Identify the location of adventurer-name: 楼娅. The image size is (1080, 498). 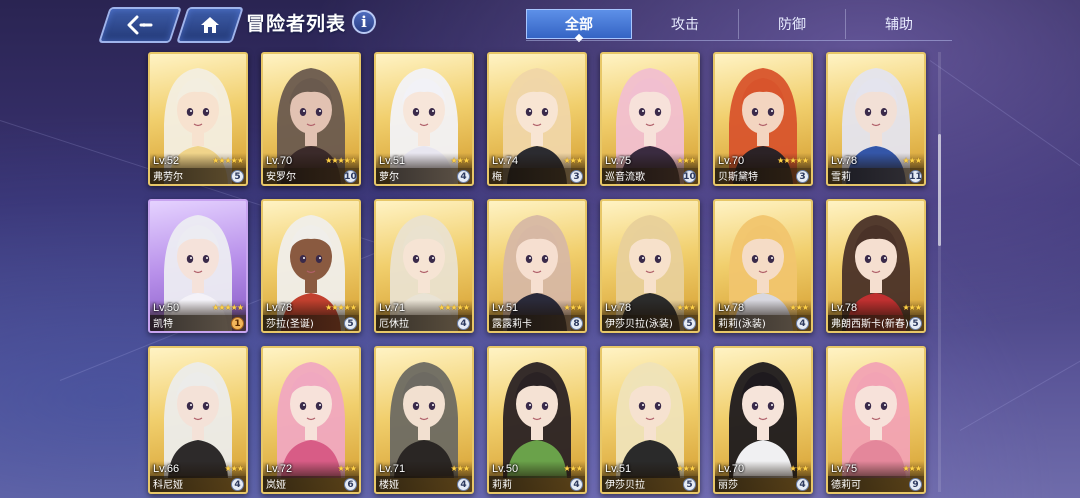
(389, 485).